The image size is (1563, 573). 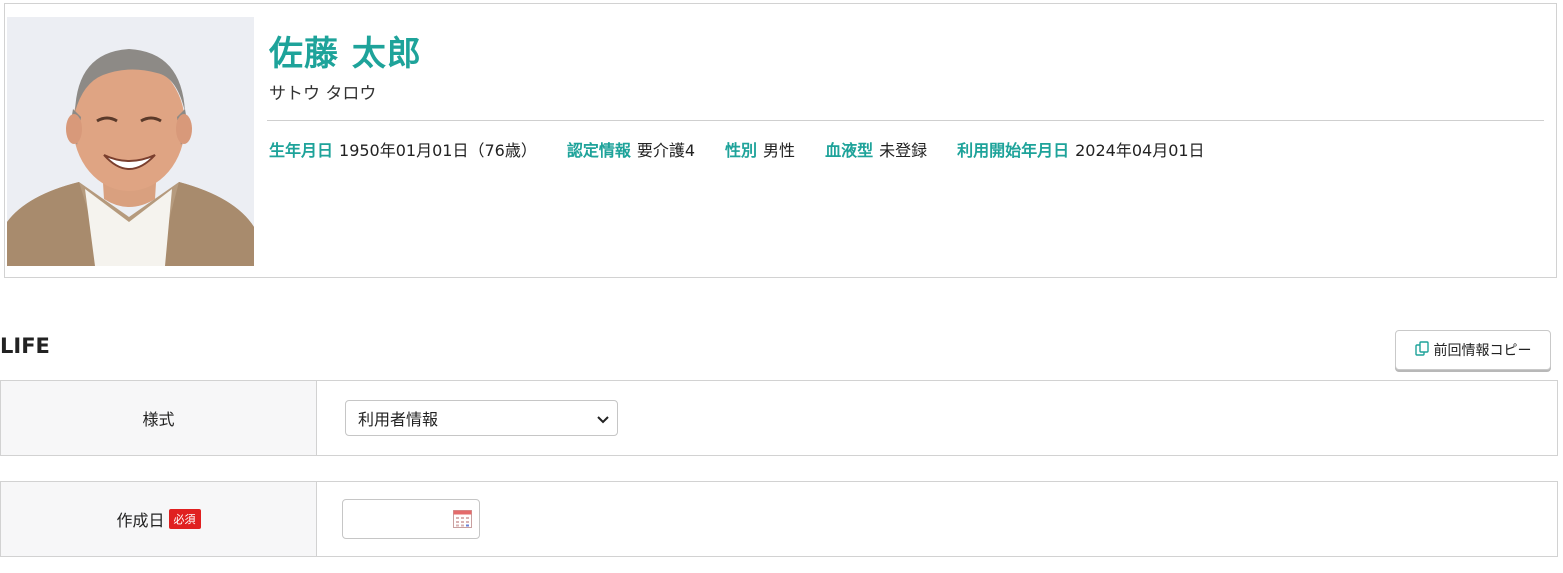 I want to click on info-start-date: 利用開始年月日 2024年04月01日, so click(x=1080, y=149).